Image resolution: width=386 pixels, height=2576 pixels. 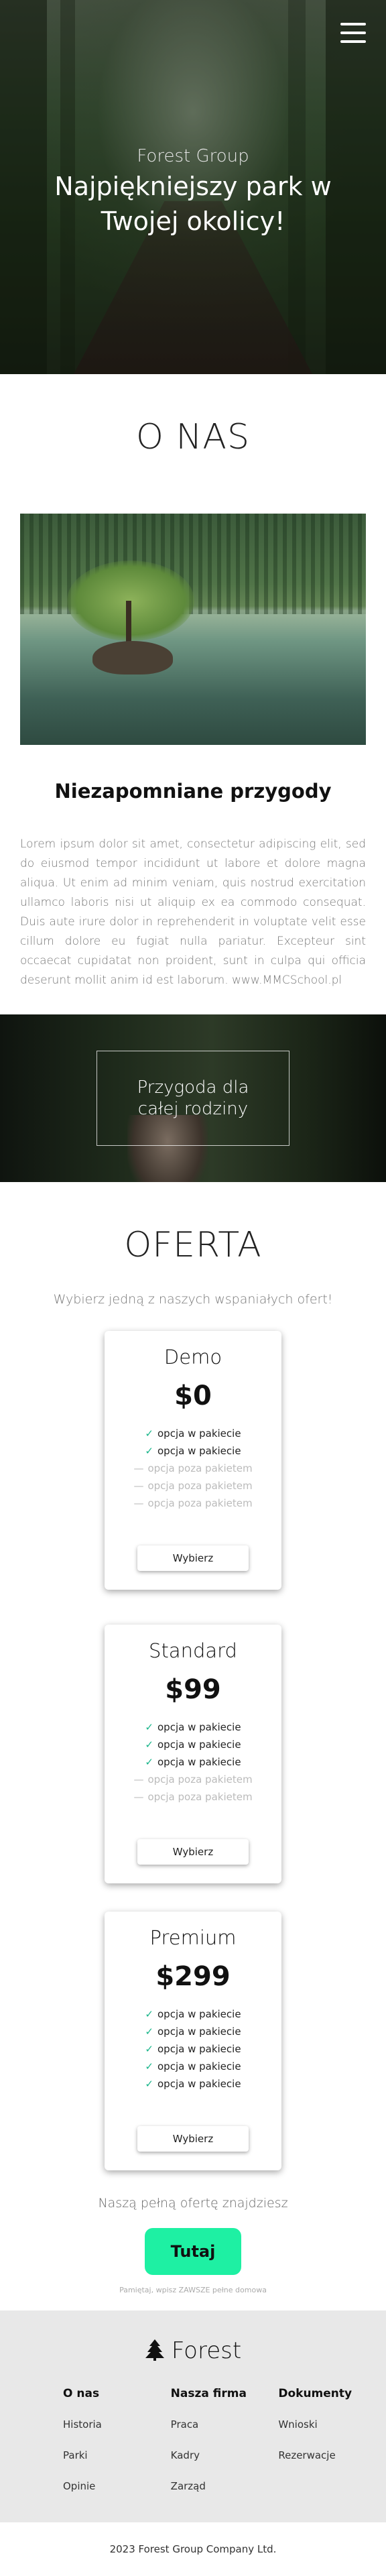 I want to click on footer-link: Zarząd, so click(x=225, y=2486).